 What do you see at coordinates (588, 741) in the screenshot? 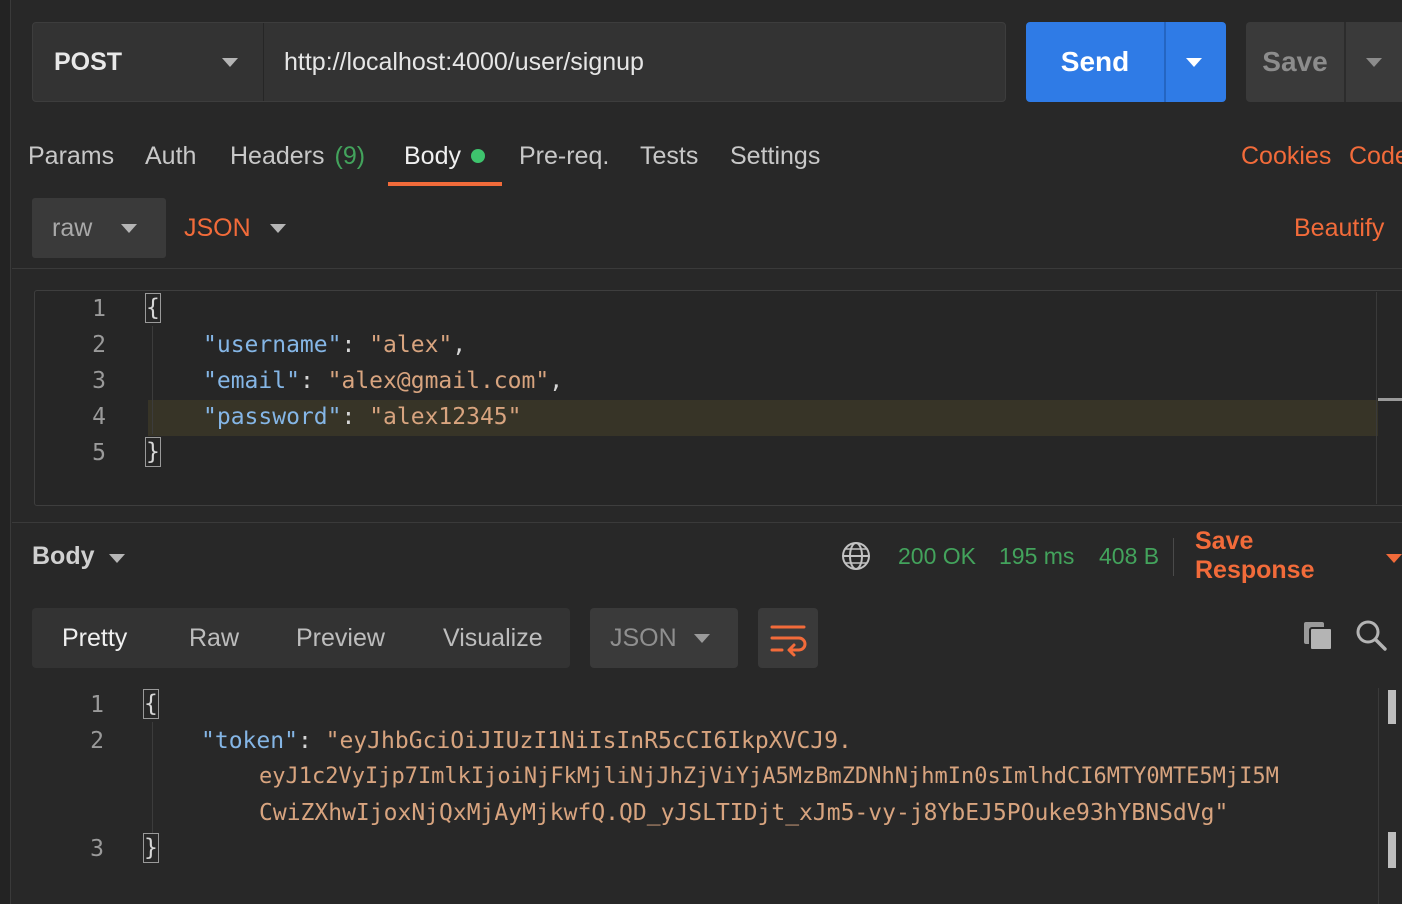
I see `token-value-line: "eyJhbGciOiJIUzI1NiIsInR5cCI6IkpXVCJ9.` at bounding box center [588, 741].